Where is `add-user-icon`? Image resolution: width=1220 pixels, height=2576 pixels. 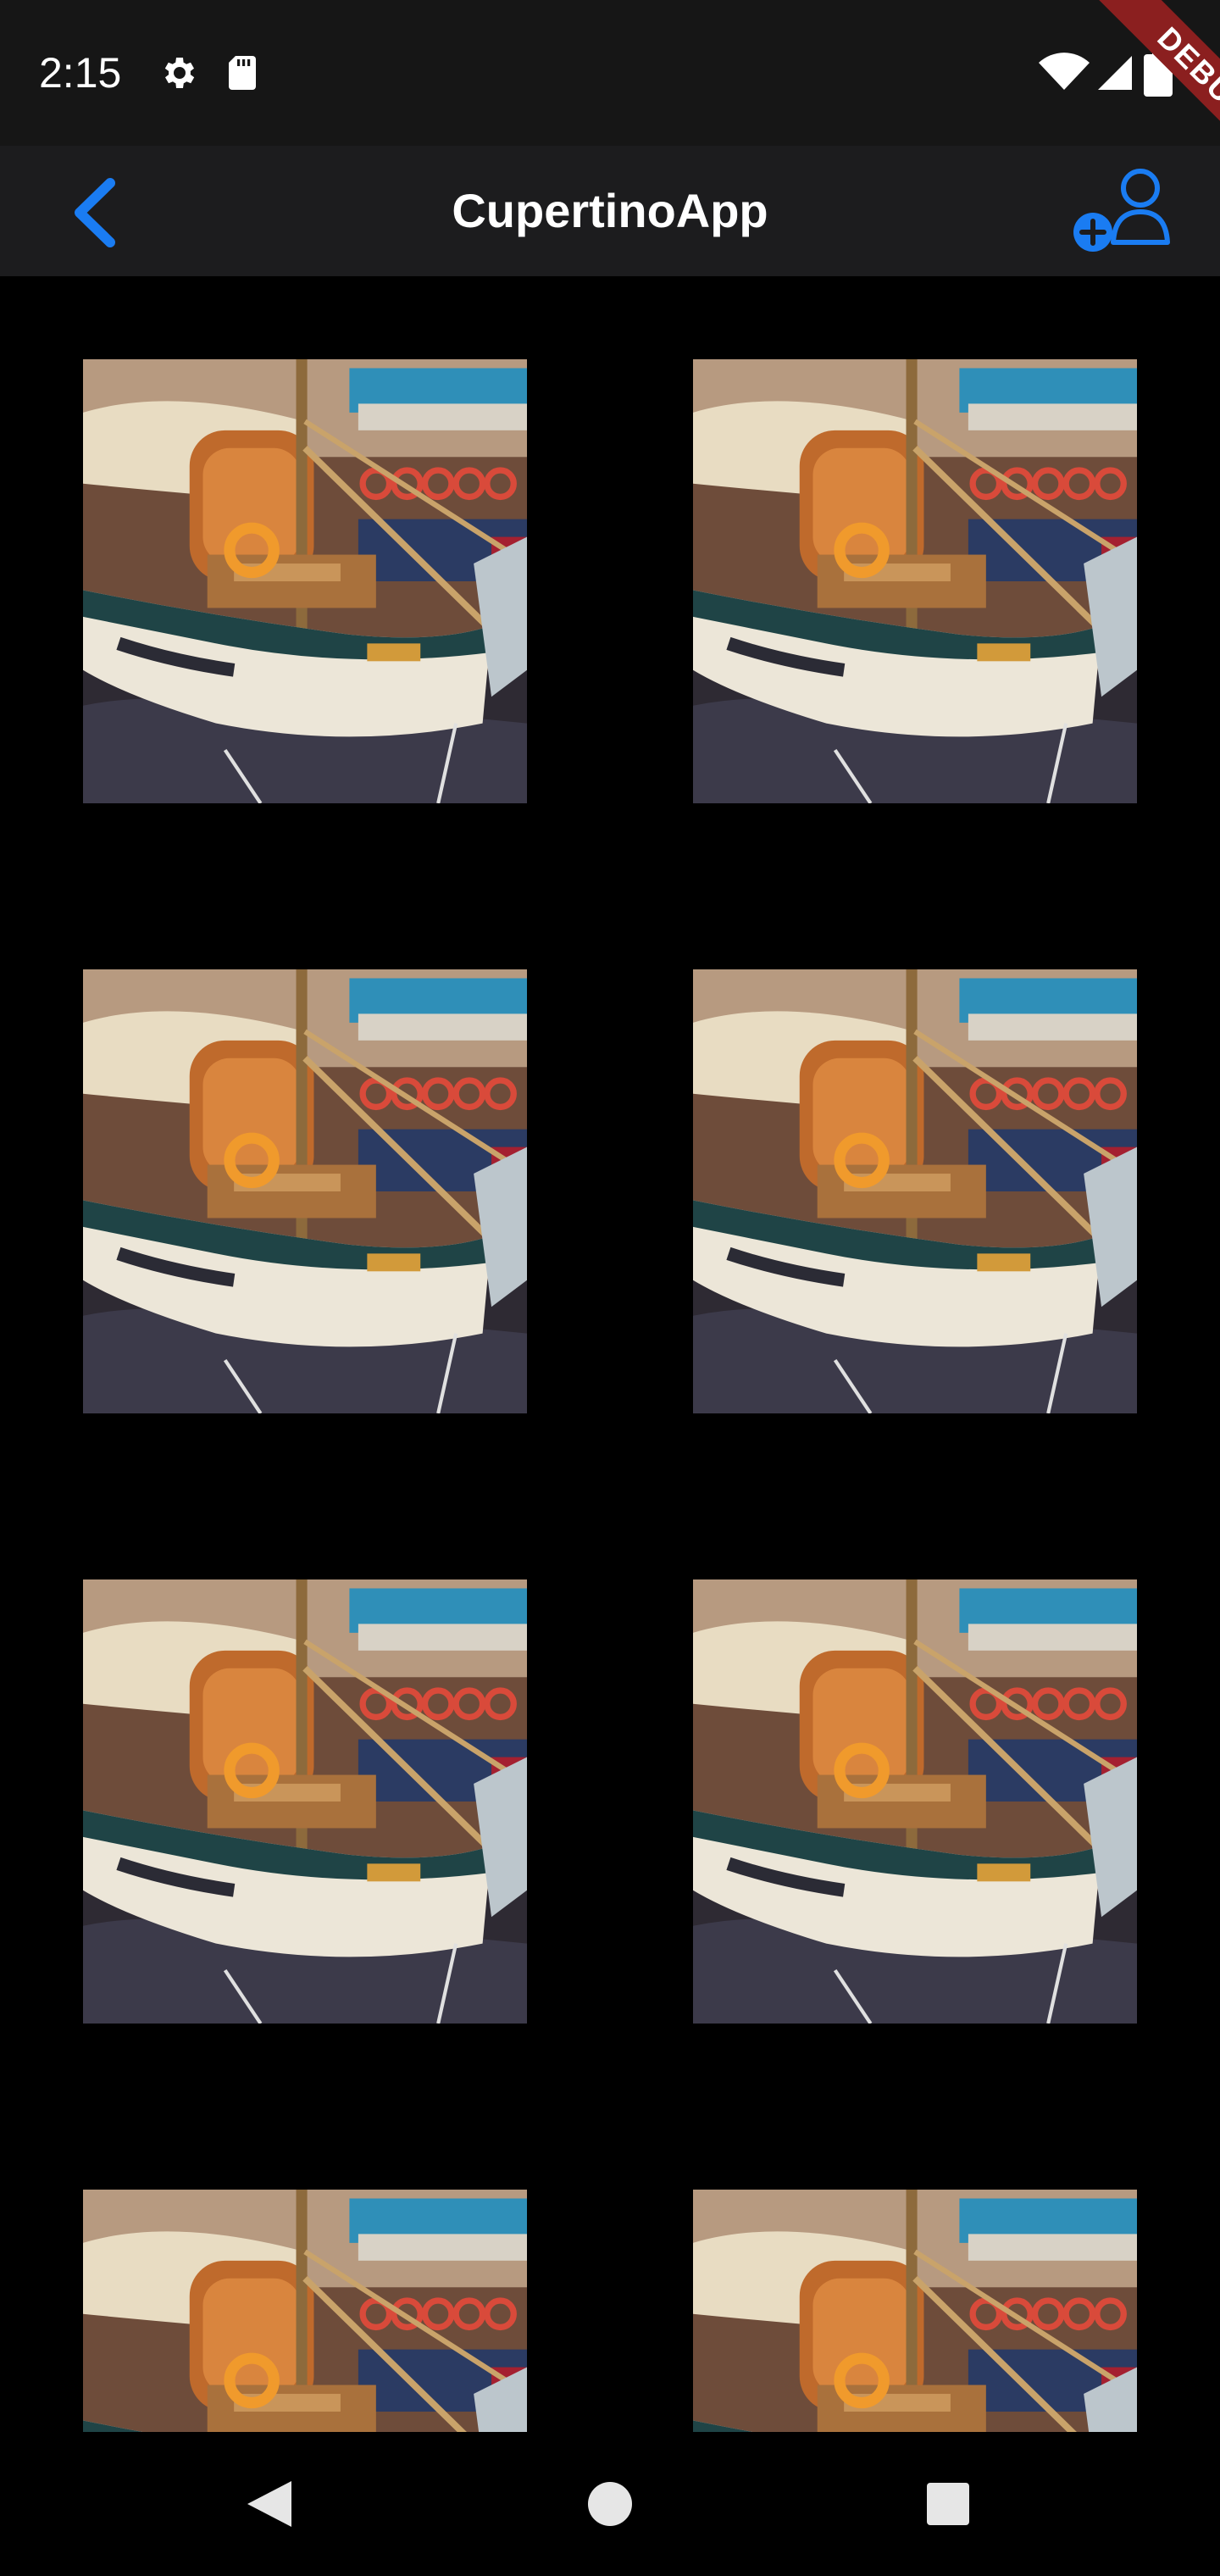 add-user-icon is located at coordinates (1126, 211).